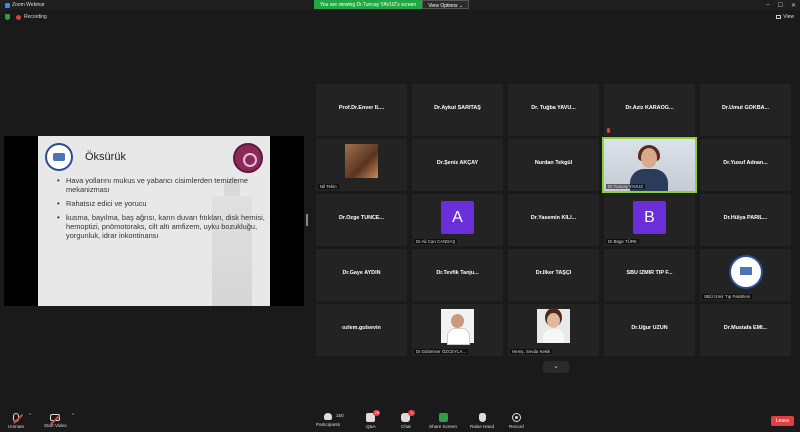  What do you see at coordinates (55, 420) in the screenshot?
I see `start-video-button: Start Video` at bounding box center [55, 420].